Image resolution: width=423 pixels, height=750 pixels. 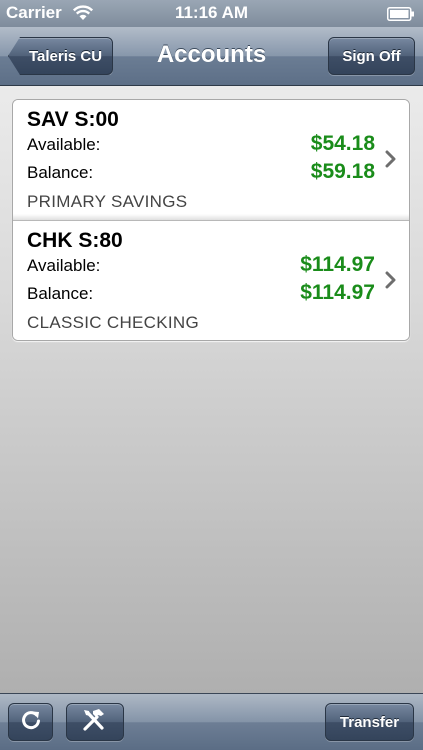 I want to click on available-amount: $54.18, so click(x=342, y=143).